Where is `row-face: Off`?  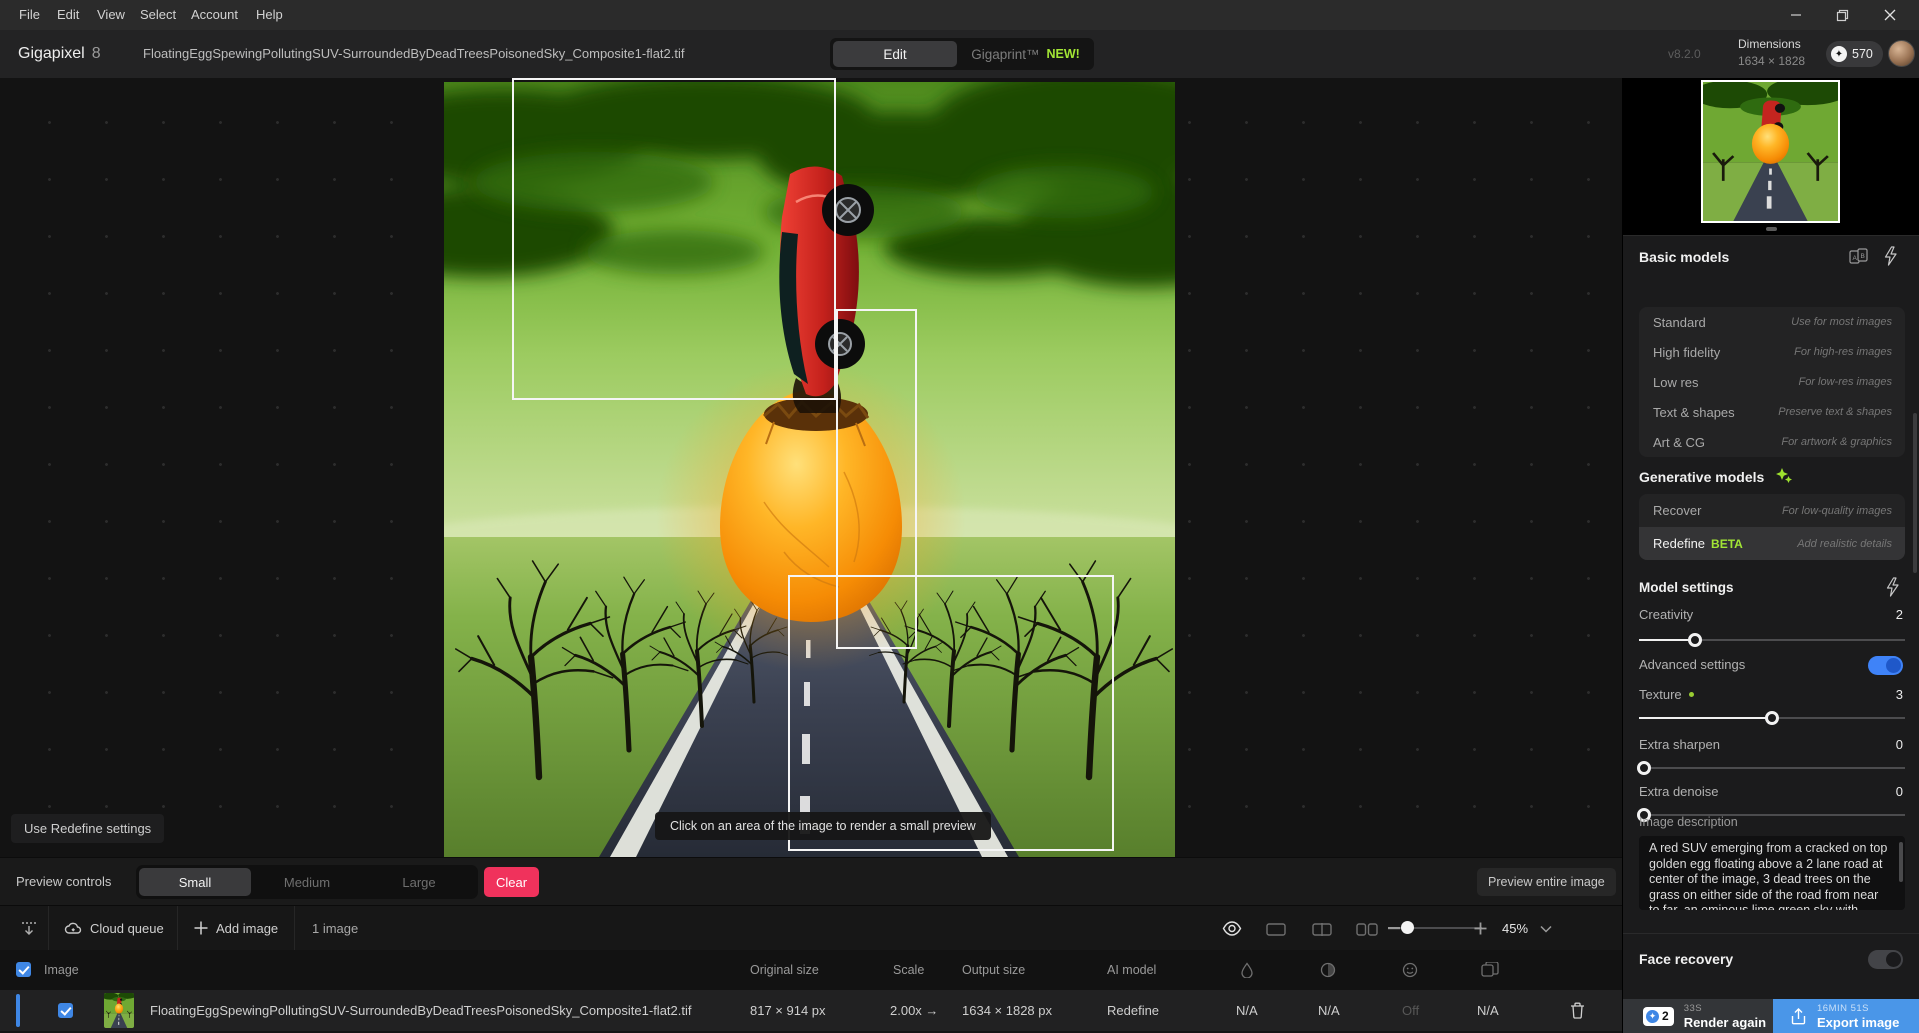 row-face: Off is located at coordinates (1411, 1010).